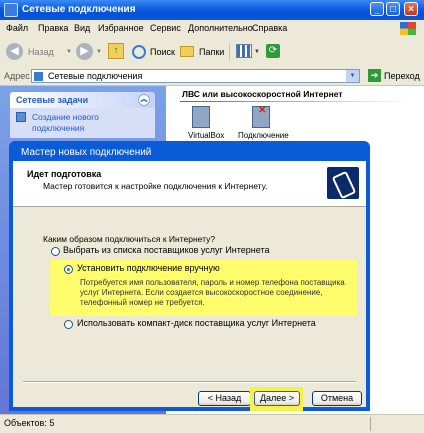 The image size is (424, 433). Describe the element at coordinates (220, 28) in the screenshot. I see `menu-advanced: Дополнительно` at that location.